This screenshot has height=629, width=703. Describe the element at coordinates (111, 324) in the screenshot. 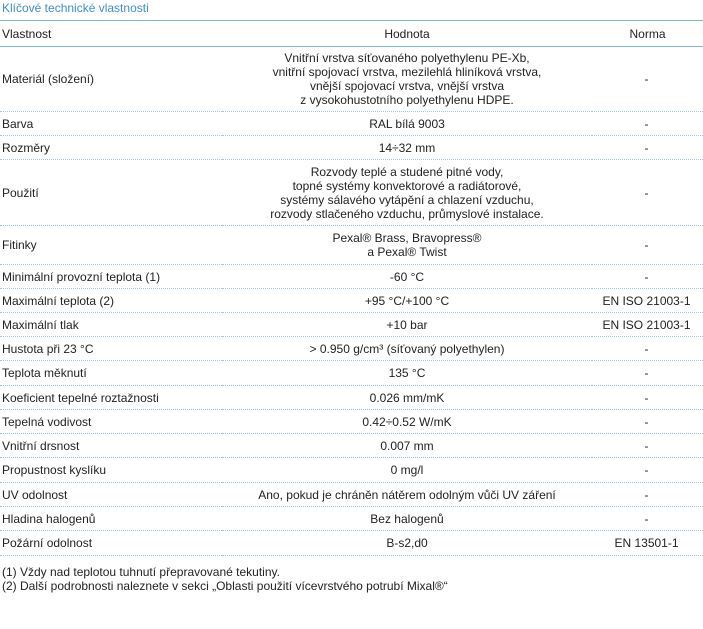

I see `row-property: Maximální tlak` at that location.